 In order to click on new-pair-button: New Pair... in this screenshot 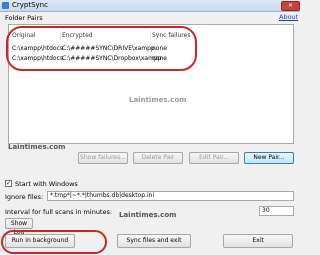, I will do `click(269, 158)`.